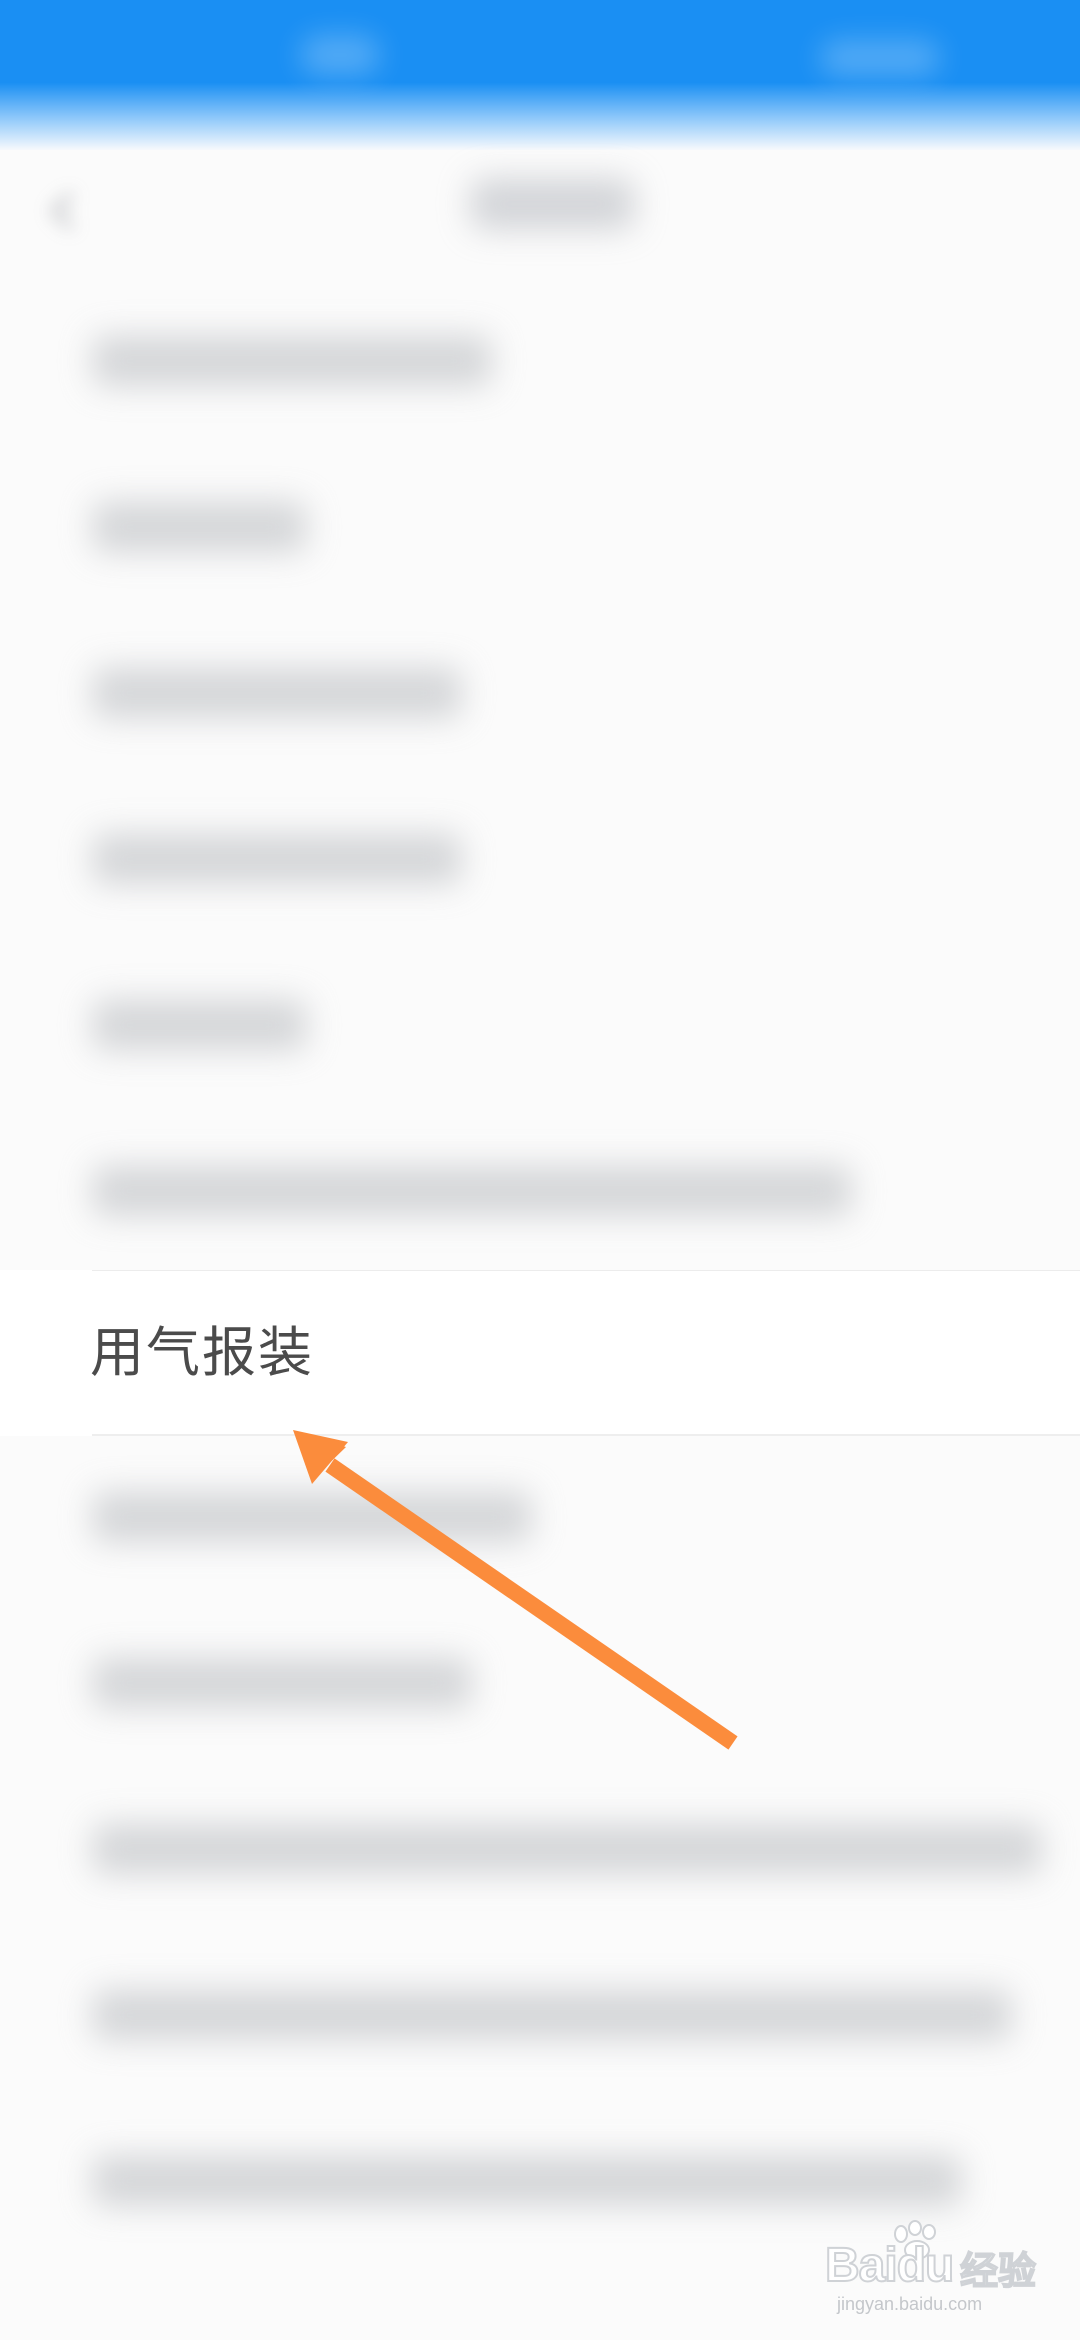  I want to click on list-item-gas-installation: 用气报装, so click(540, 1353).